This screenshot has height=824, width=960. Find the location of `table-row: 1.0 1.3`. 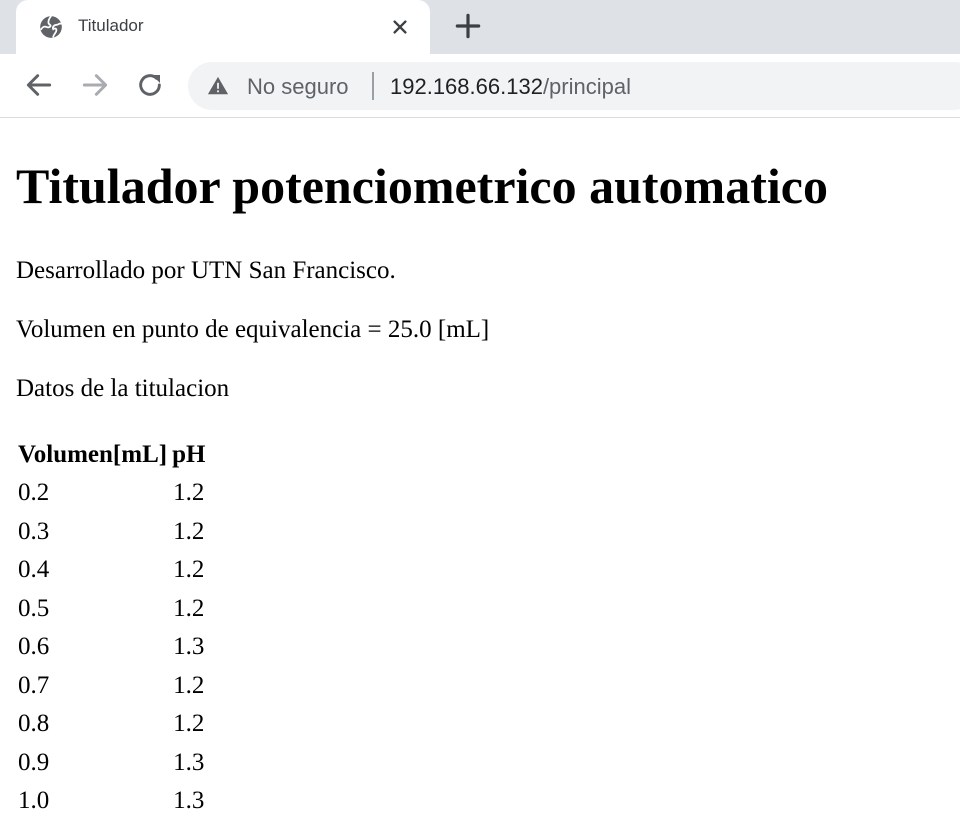

table-row: 1.0 1.3 is located at coordinates (111, 801).